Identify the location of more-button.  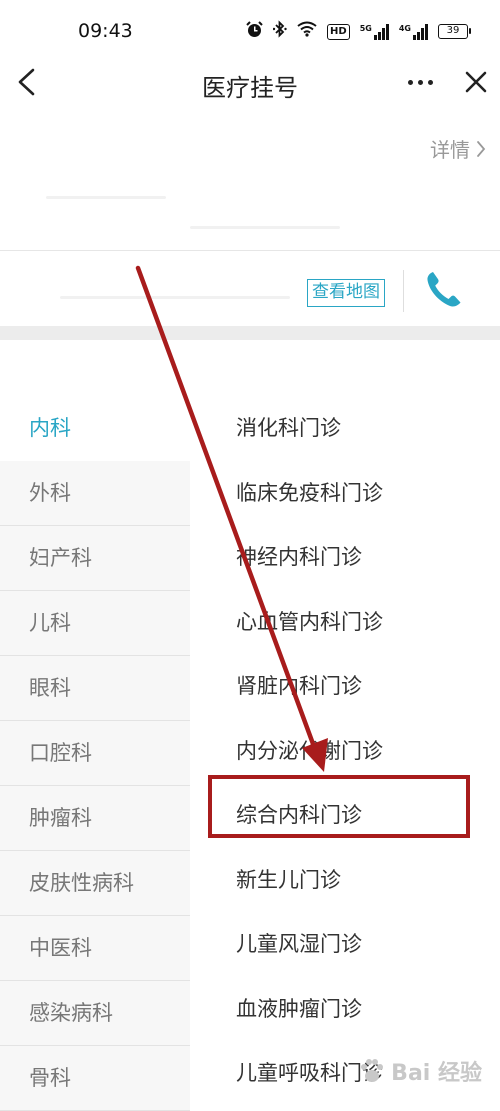
(420, 82).